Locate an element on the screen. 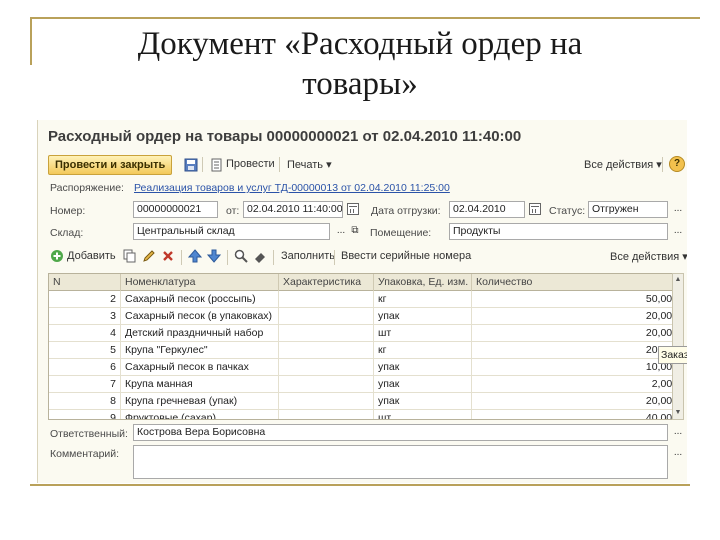 The height and width of the screenshot is (540, 720). open-icon: ⧉ is located at coordinates (355, 232).